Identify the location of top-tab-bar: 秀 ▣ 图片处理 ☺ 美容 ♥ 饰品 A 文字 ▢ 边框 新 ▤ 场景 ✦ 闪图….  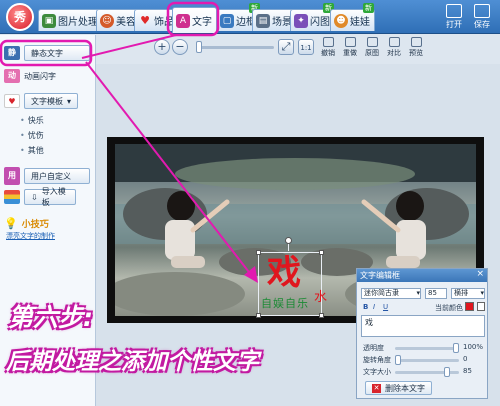
(250, 17).